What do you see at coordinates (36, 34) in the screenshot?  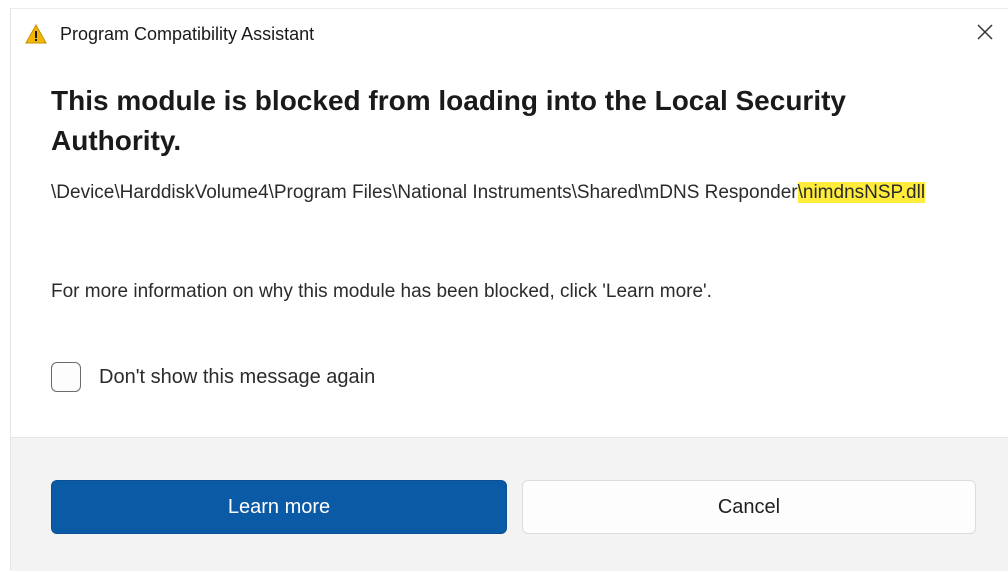 I see `warning-triangle-icon` at bounding box center [36, 34].